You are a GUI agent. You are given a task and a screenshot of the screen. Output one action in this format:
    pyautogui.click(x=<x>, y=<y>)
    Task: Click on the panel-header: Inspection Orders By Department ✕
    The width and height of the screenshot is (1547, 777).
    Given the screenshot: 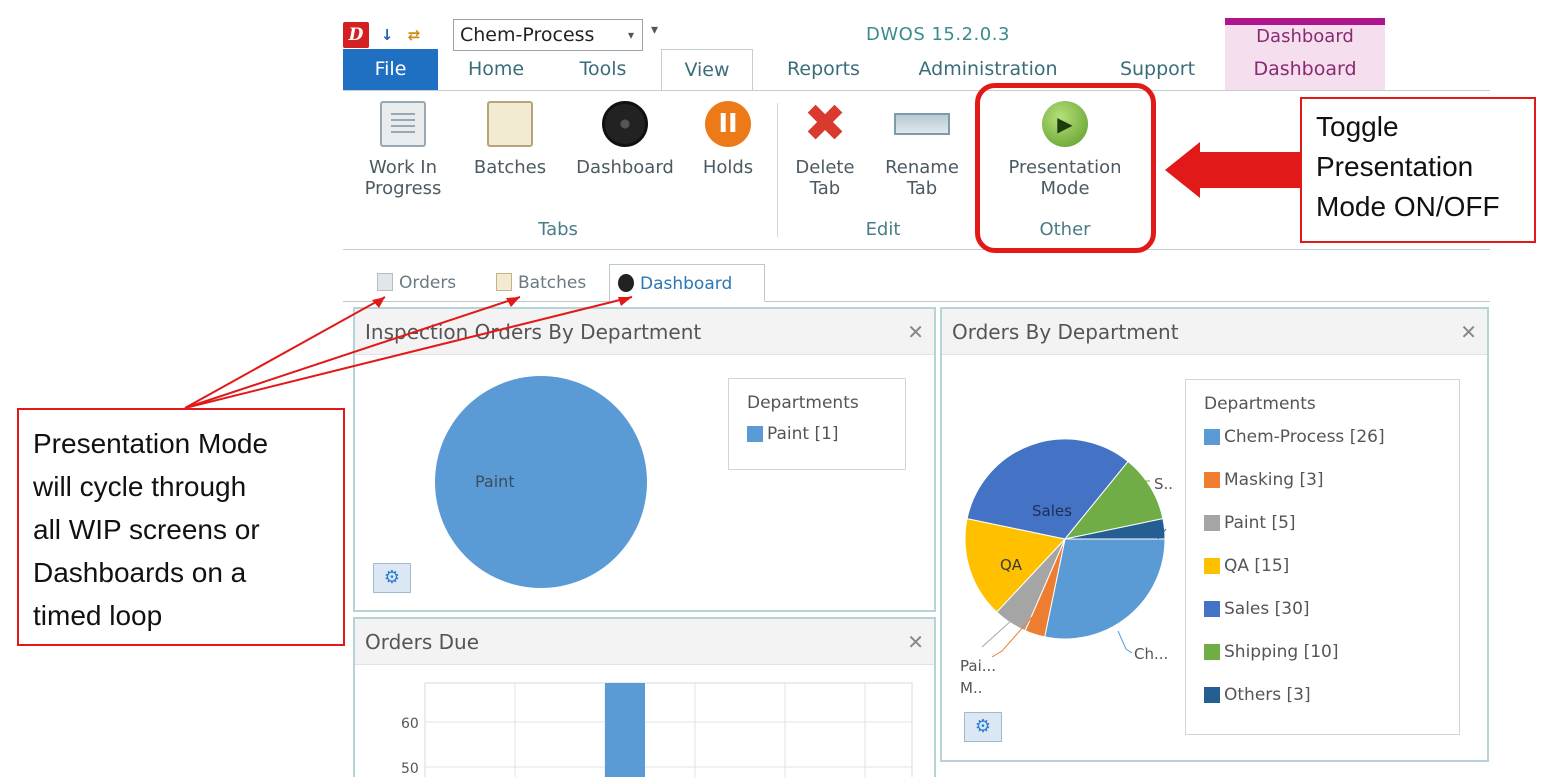 What is the action you would take?
    pyautogui.click(x=644, y=332)
    